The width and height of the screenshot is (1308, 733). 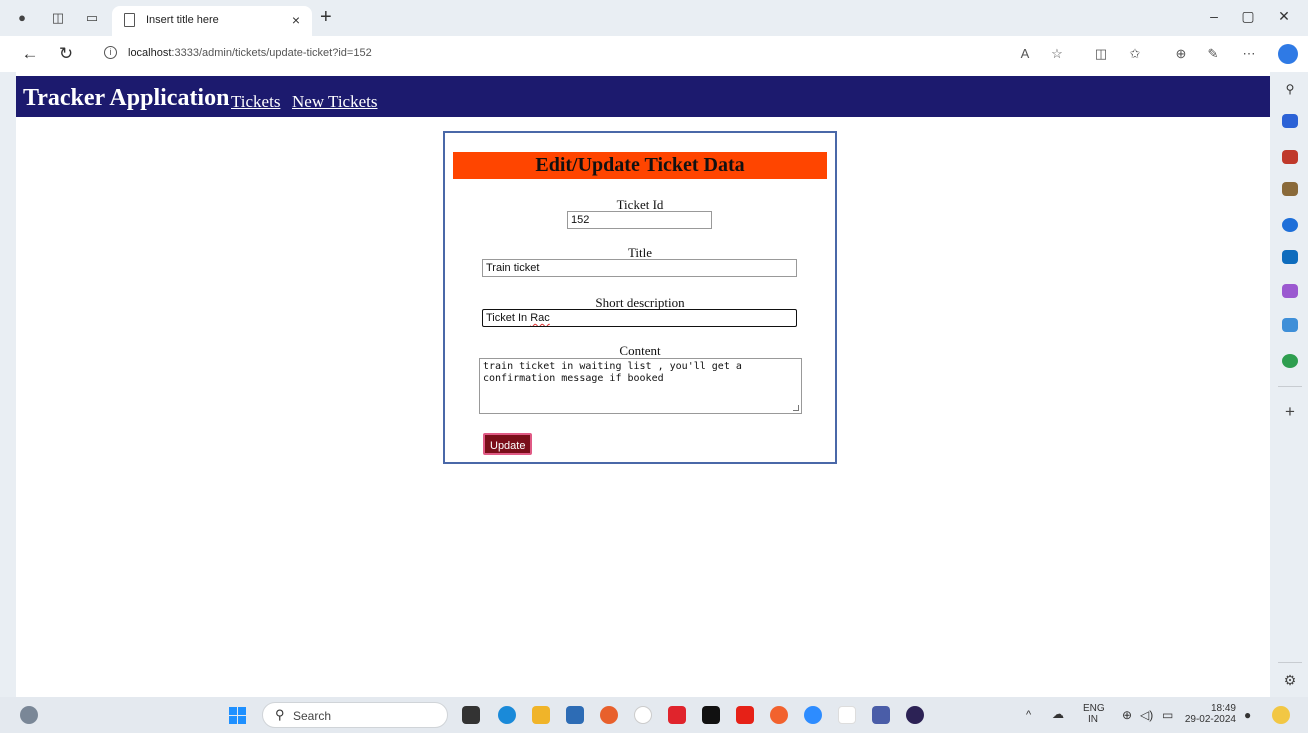 What do you see at coordinates (66, 54) in the screenshot?
I see `refresh-icon: ↻` at bounding box center [66, 54].